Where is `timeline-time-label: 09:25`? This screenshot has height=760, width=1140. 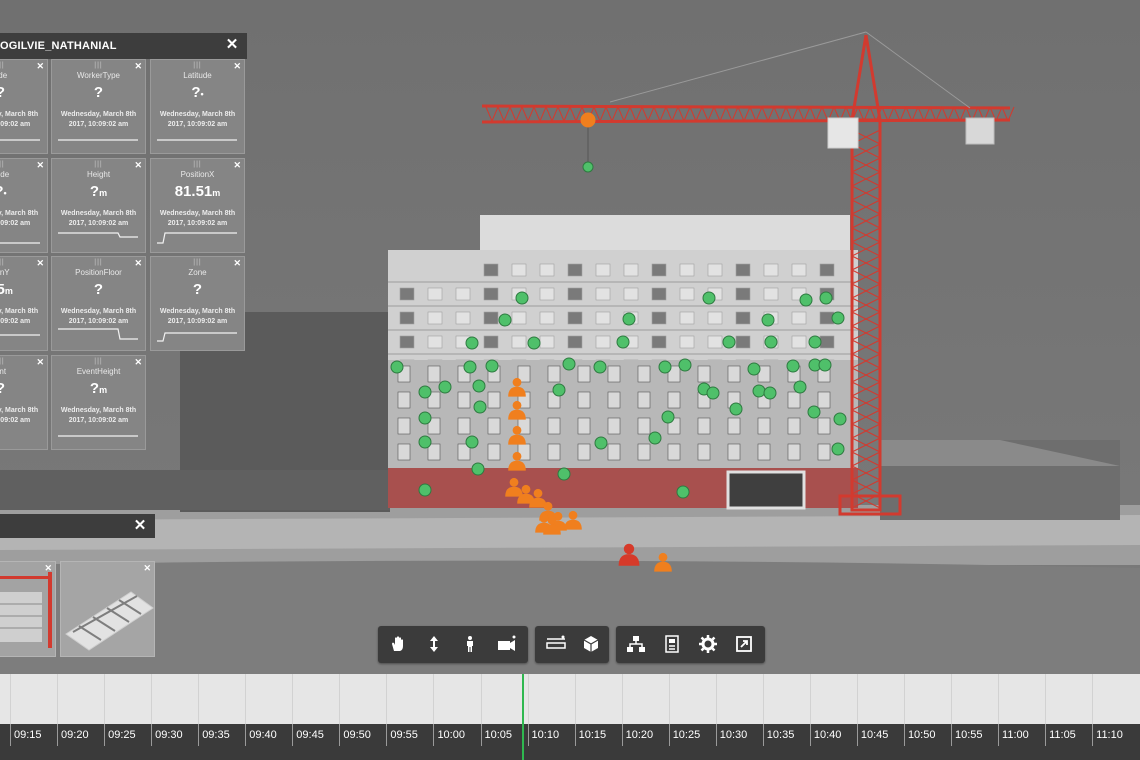 timeline-time-label: 09:25 is located at coordinates (122, 735).